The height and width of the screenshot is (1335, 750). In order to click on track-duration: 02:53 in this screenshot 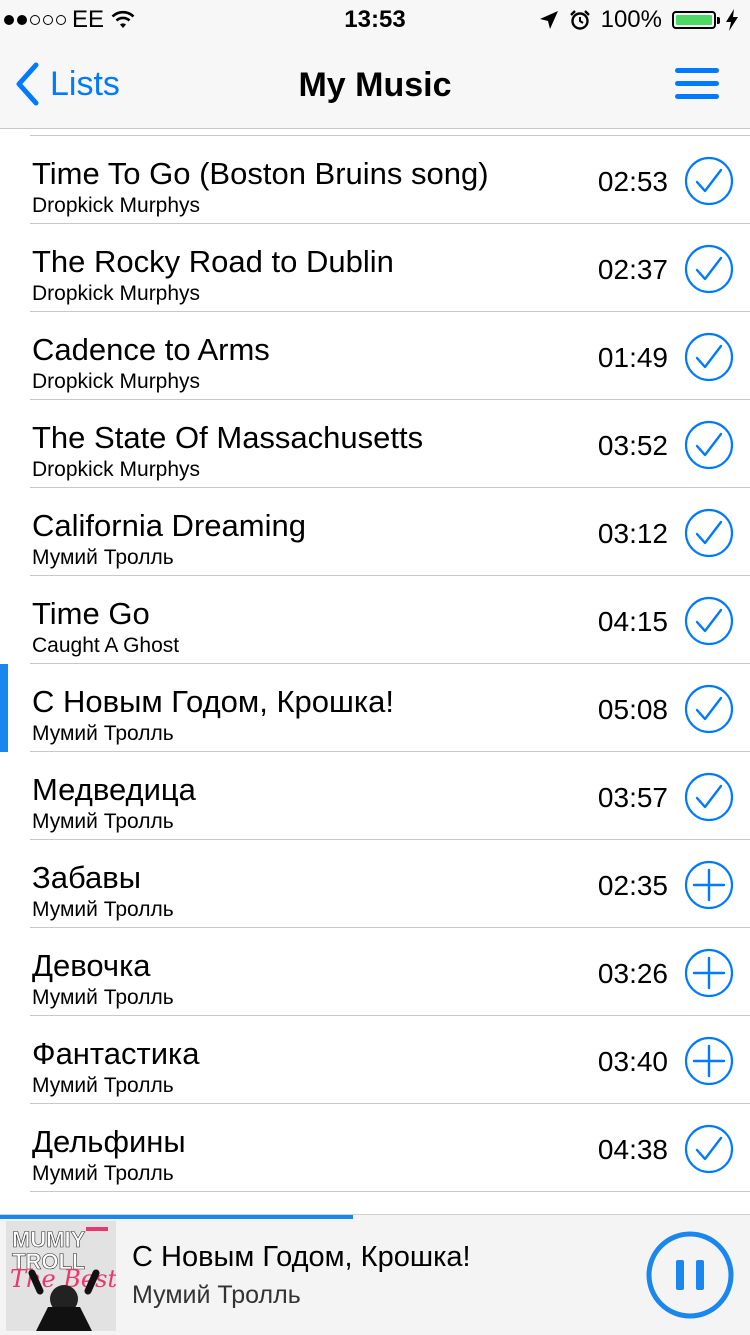, I will do `click(632, 181)`.